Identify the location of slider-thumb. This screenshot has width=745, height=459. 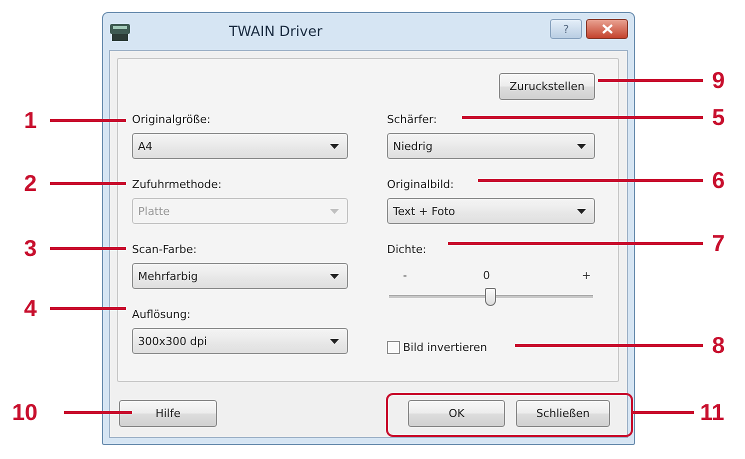
(490, 297).